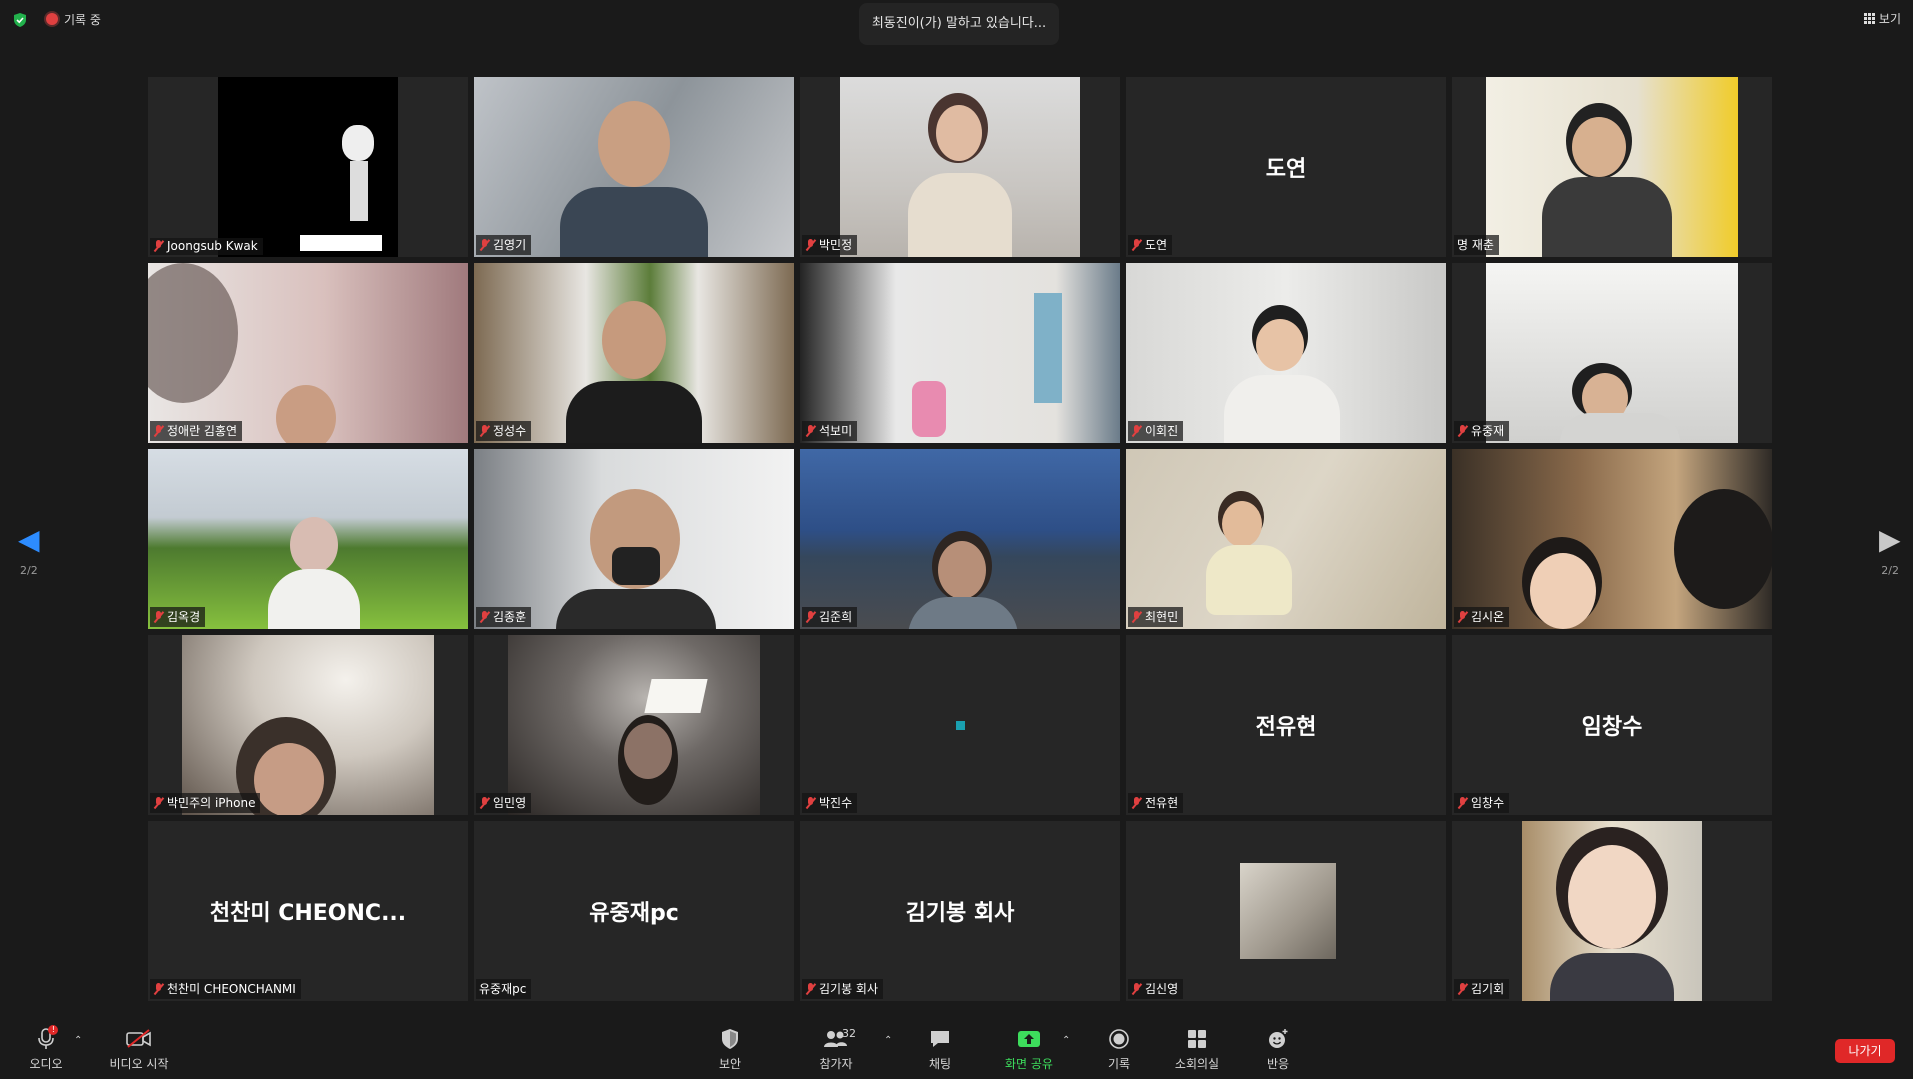 This screenshot has width=1913, height=1079. I want to click on participant-tile: 최현민, so click(1286, 539).